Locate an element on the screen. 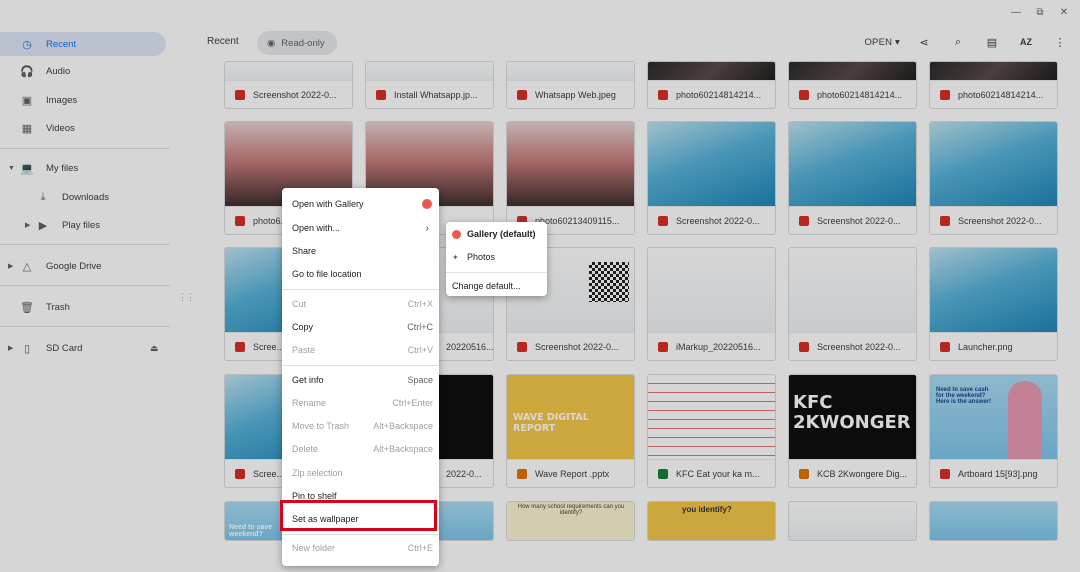 This screenshot has width=1080, height=572. menu-item-open-with-gallery: Open with Gallery is located at coordinates (360, 204).